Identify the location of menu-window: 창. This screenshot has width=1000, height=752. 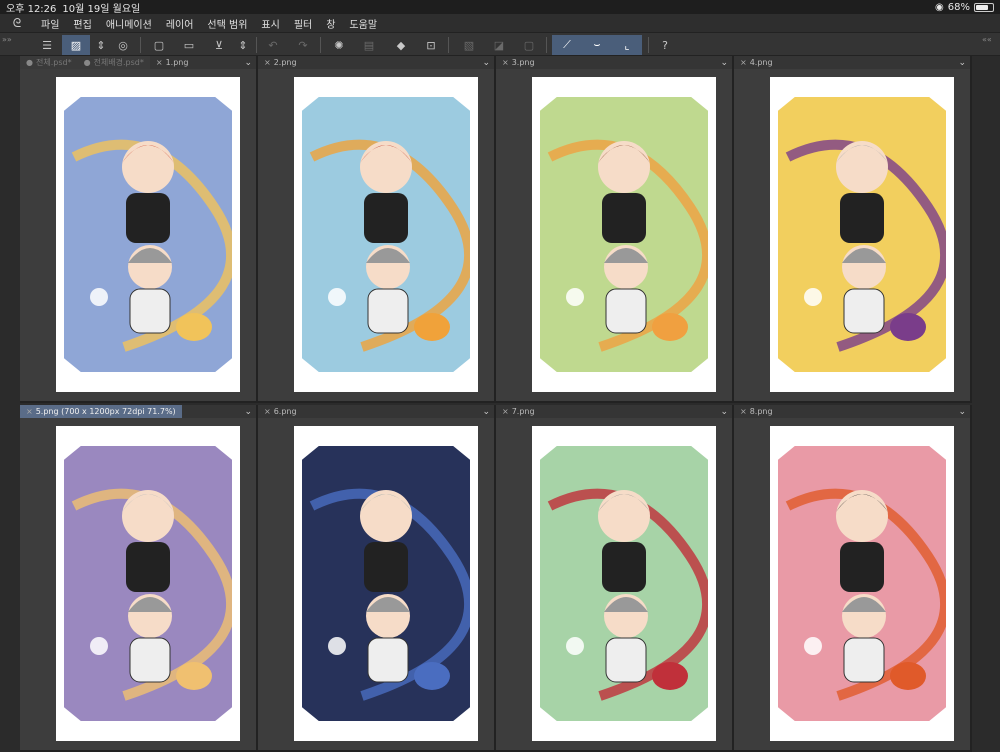
(330, 23).